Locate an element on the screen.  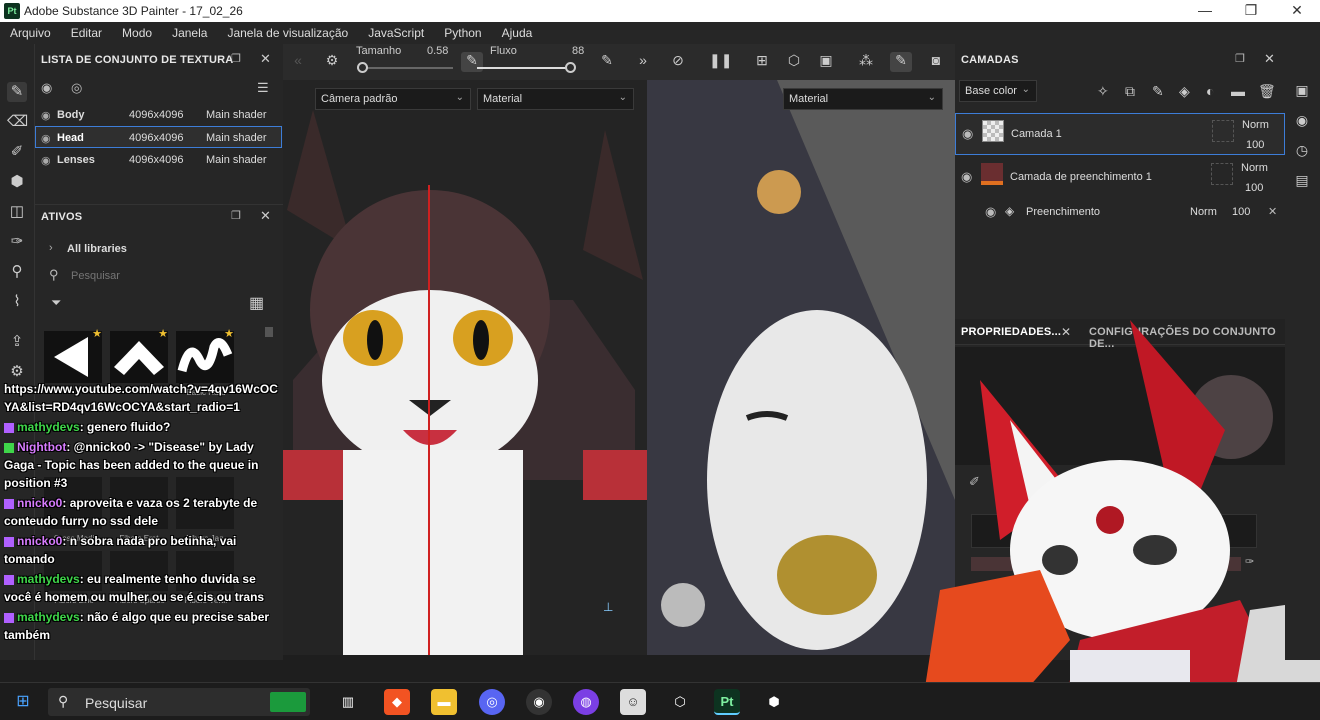
all-libraries-link: All libraries is located at coordinates (97, 249).